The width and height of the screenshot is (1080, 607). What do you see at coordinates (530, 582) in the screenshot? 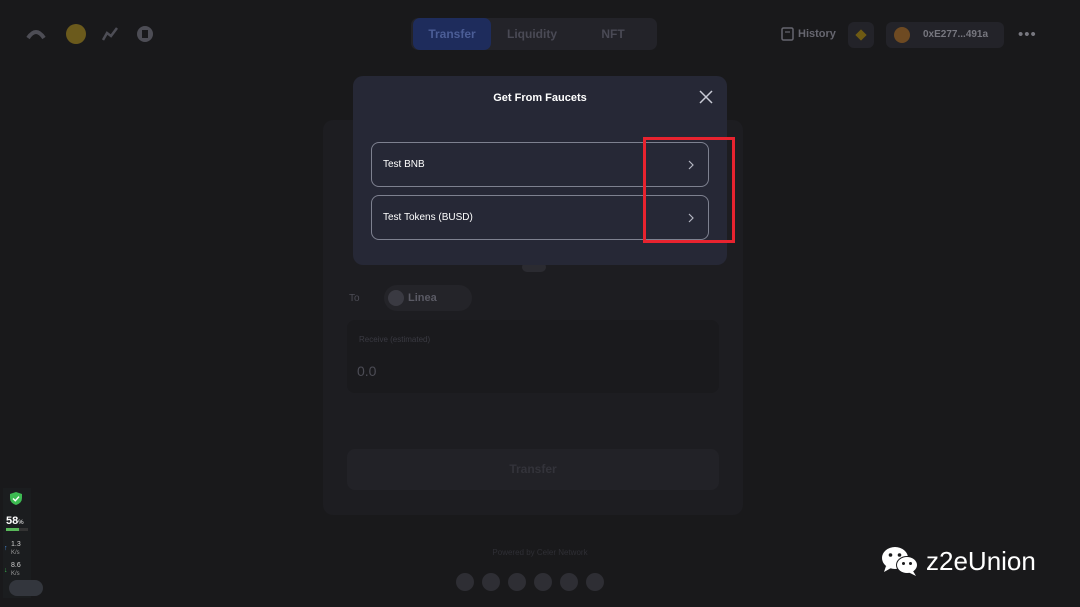
I see `social-links` at bounding box center [530, 582].